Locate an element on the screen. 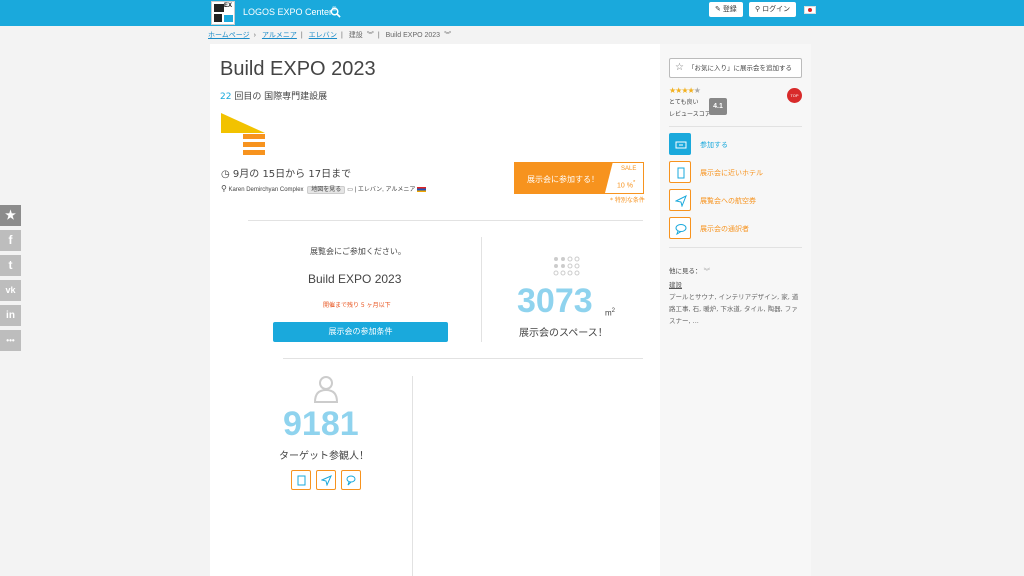  review-score-label: レビュースコア is located at coordinates (690, 114).